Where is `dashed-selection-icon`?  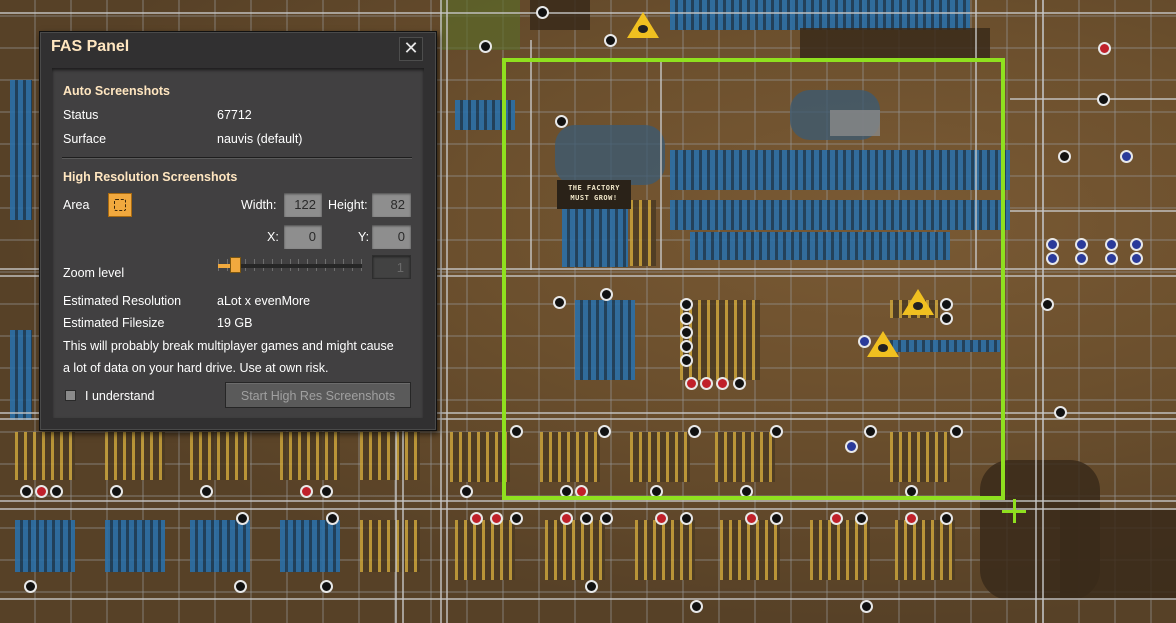
dashed-selection-icon is located at coordinates (120, 205).